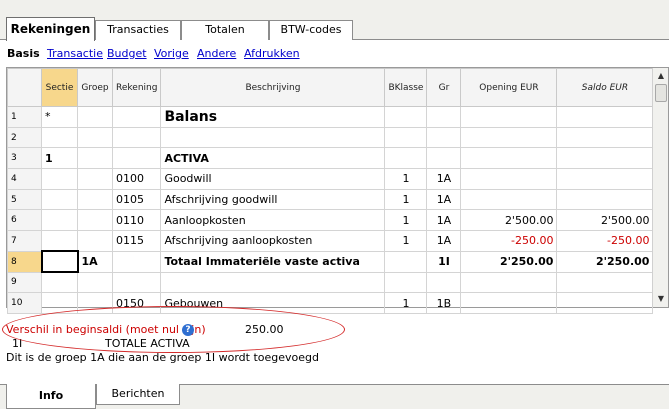 The height and width of the screenshot is (409, 669). What do you see at coordinates (136, 199) in the screenshot?
I see `cell-rekening: 0105` at bounding box center [136, 199].